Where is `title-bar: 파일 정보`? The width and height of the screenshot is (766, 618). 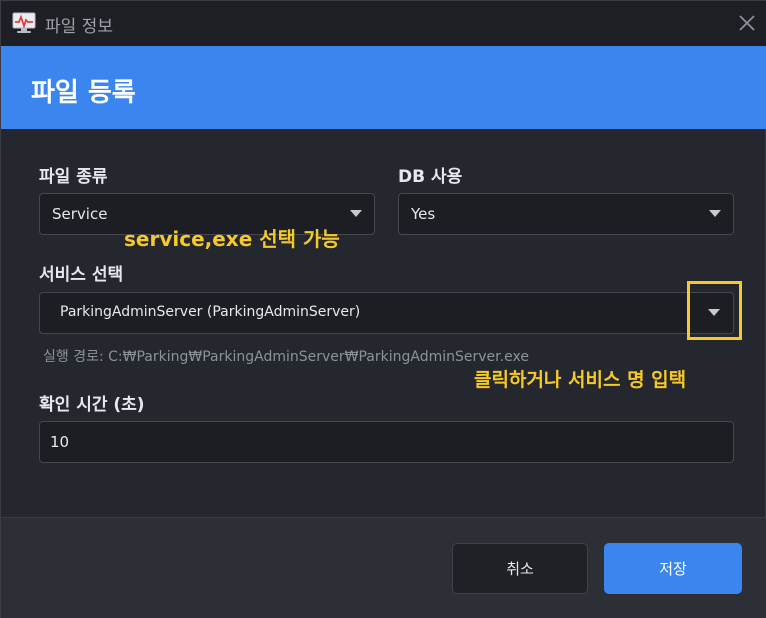 title-bar: 파일 정보 is located at coordinates (383, 23).